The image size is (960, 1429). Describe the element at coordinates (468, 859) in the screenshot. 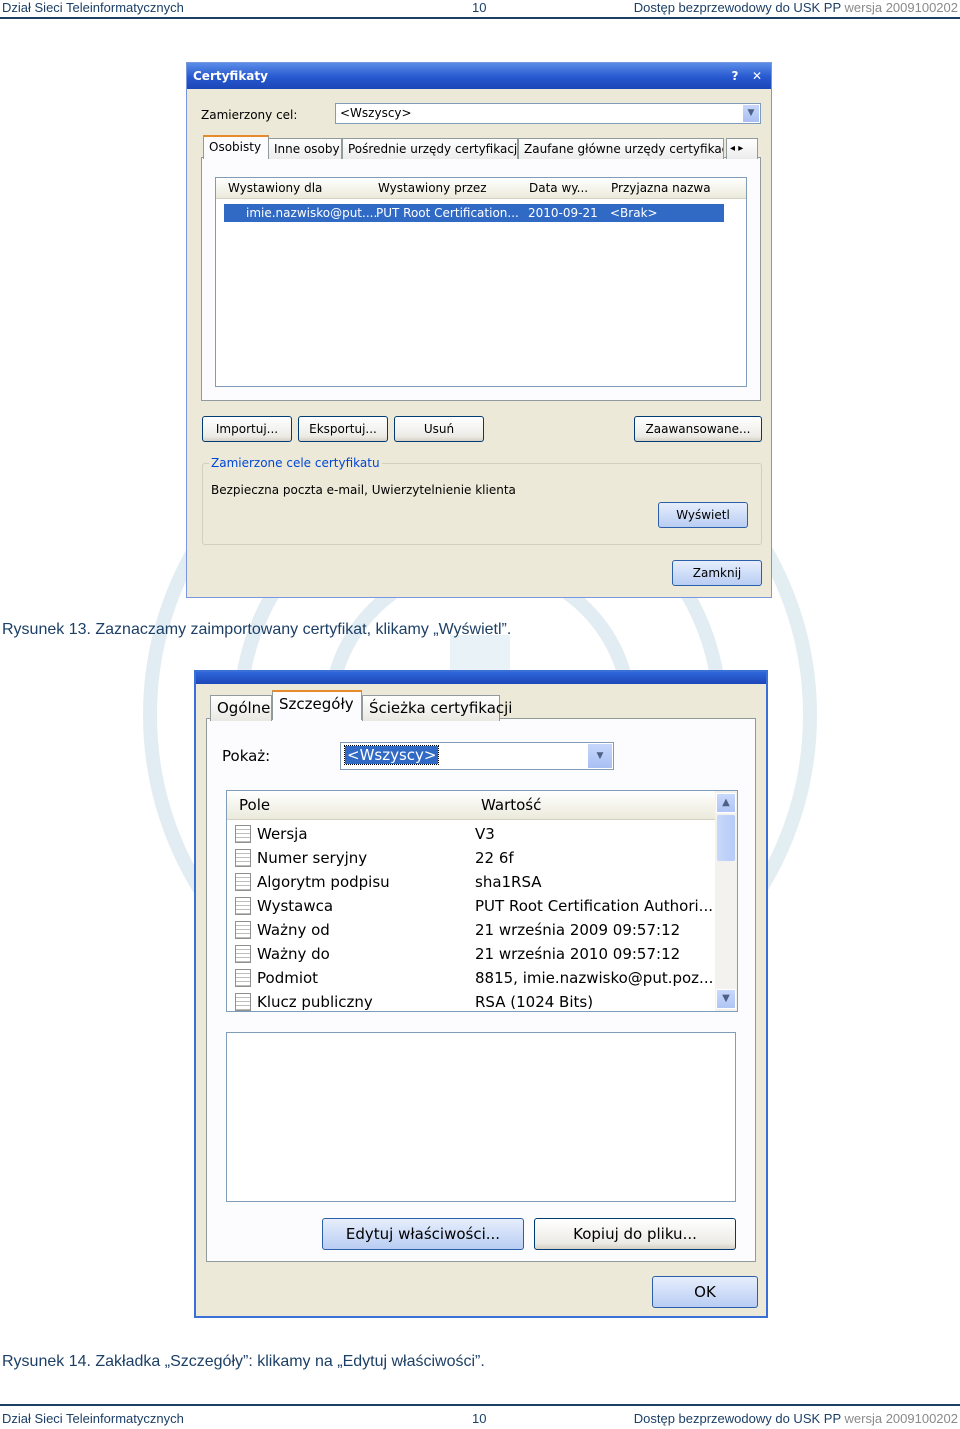

I see `table-row: Numer seryjny 22 6f` at that location.